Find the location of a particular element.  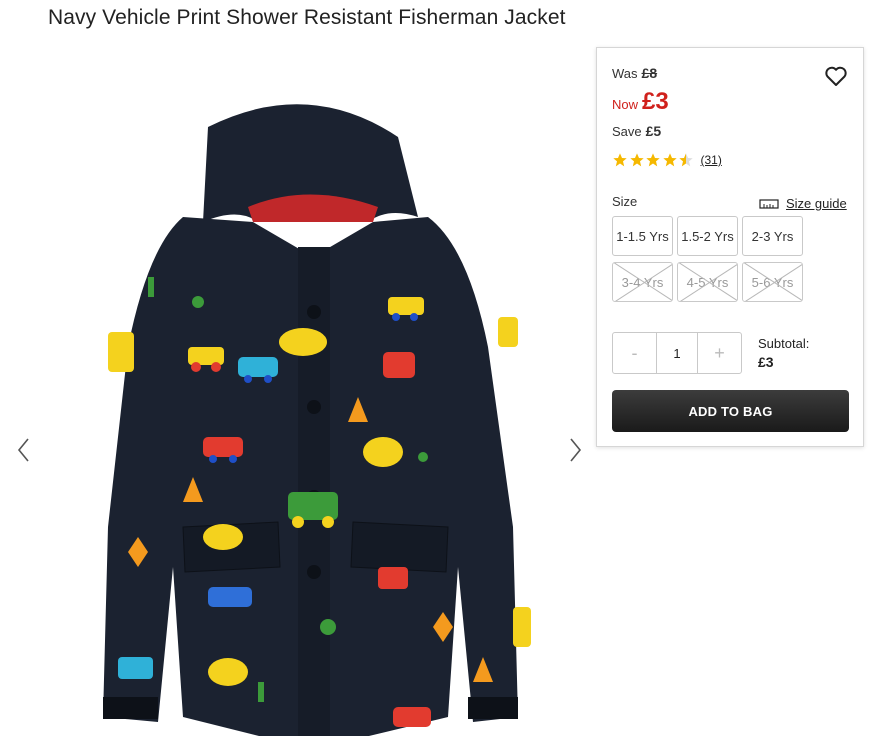

next-image-arrow-icon is located at coordinates (575, 450).